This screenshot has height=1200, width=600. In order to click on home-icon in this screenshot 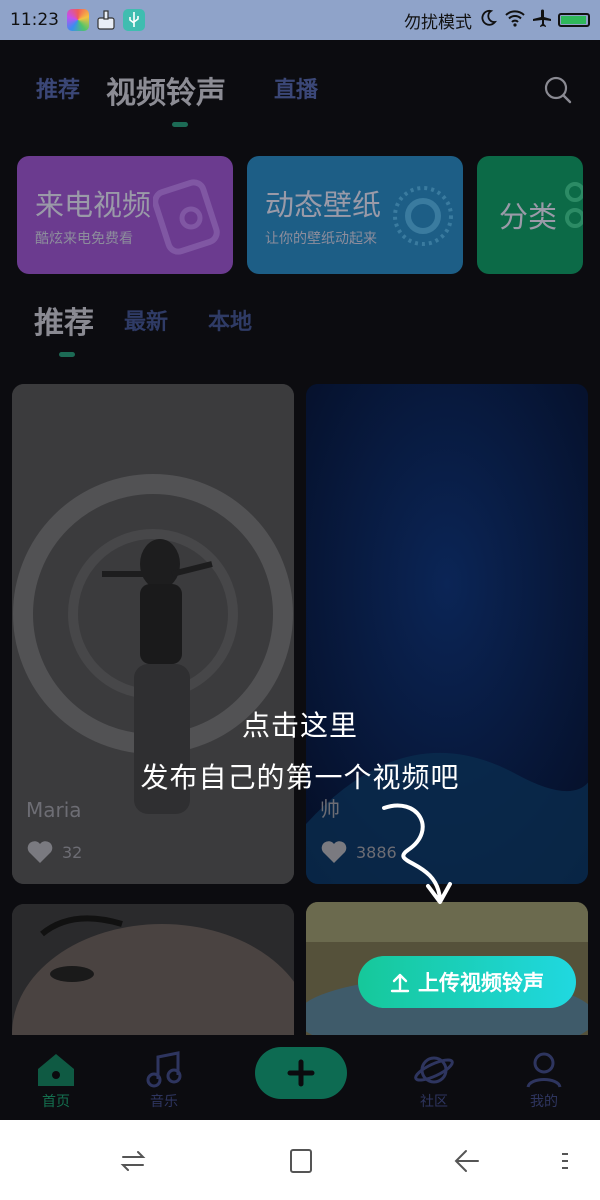, I will do `click(56, 1070)`.